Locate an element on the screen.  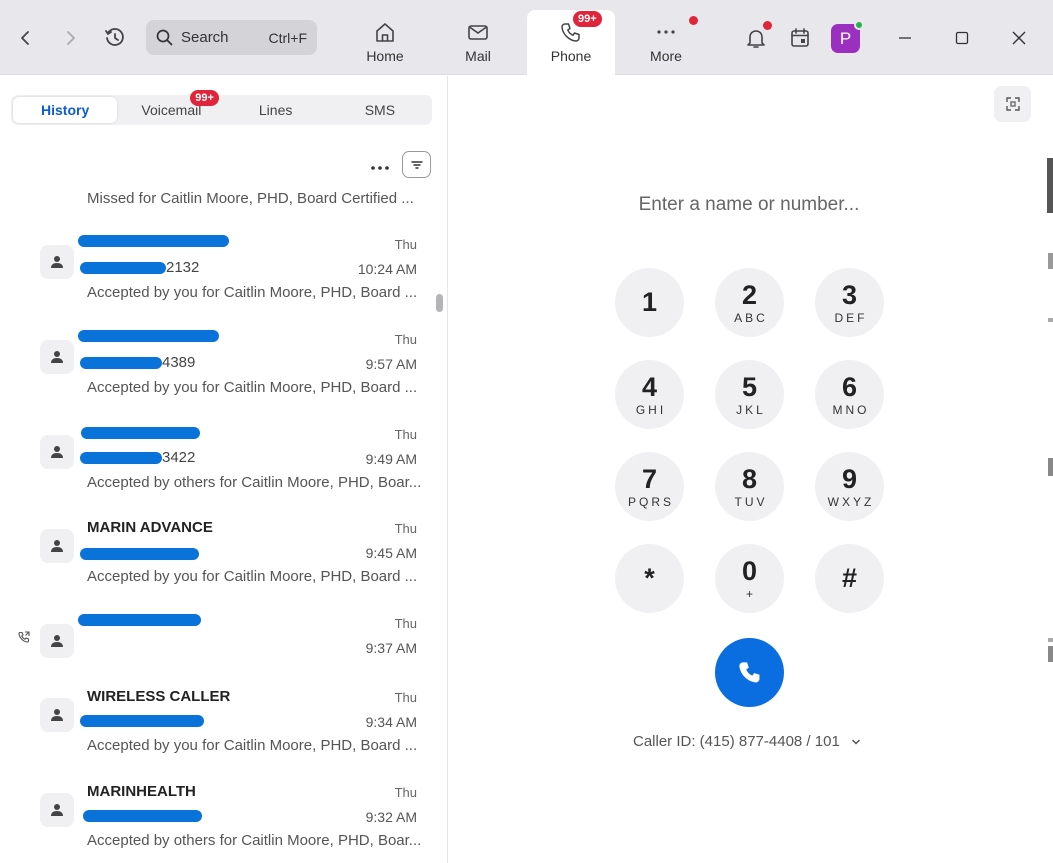
calendar-button is located at coordinates (800, 38).